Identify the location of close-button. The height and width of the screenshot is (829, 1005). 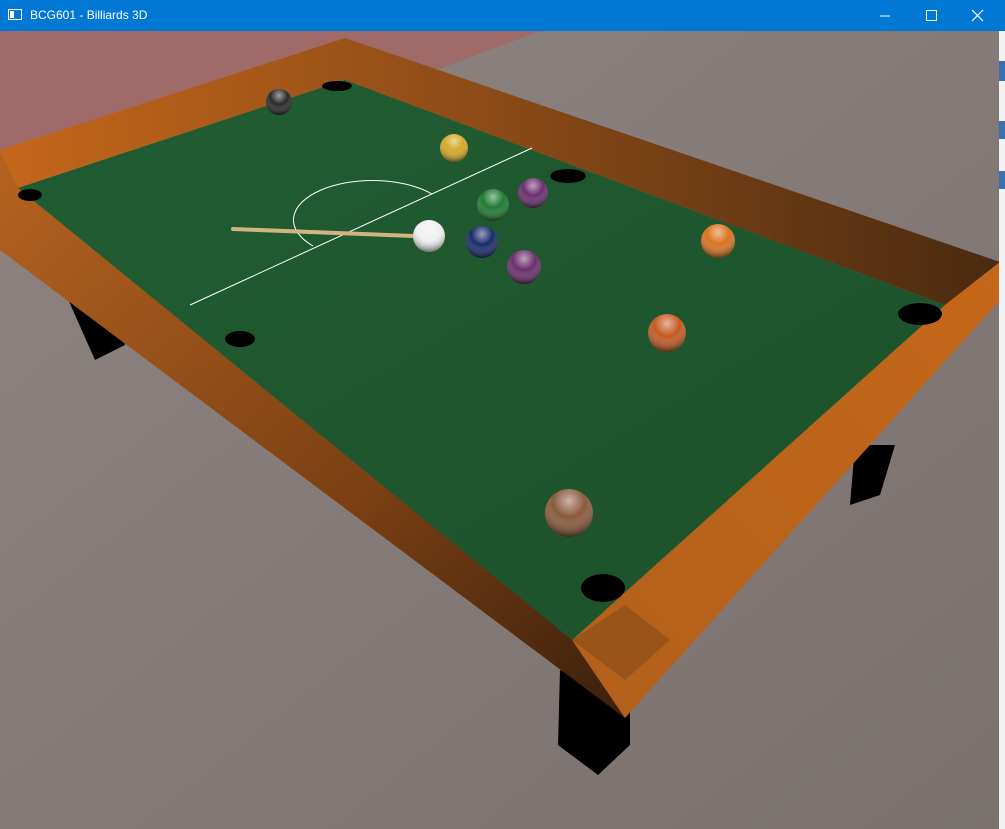
(977, 15).